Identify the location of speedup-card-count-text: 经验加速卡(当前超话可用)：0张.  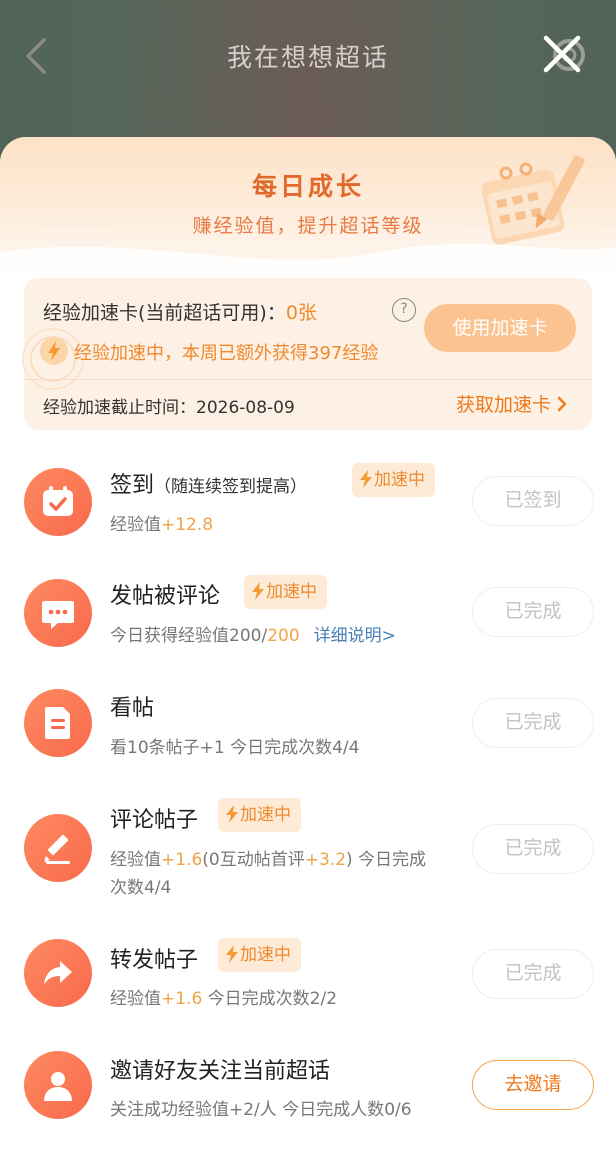
(180, 311).